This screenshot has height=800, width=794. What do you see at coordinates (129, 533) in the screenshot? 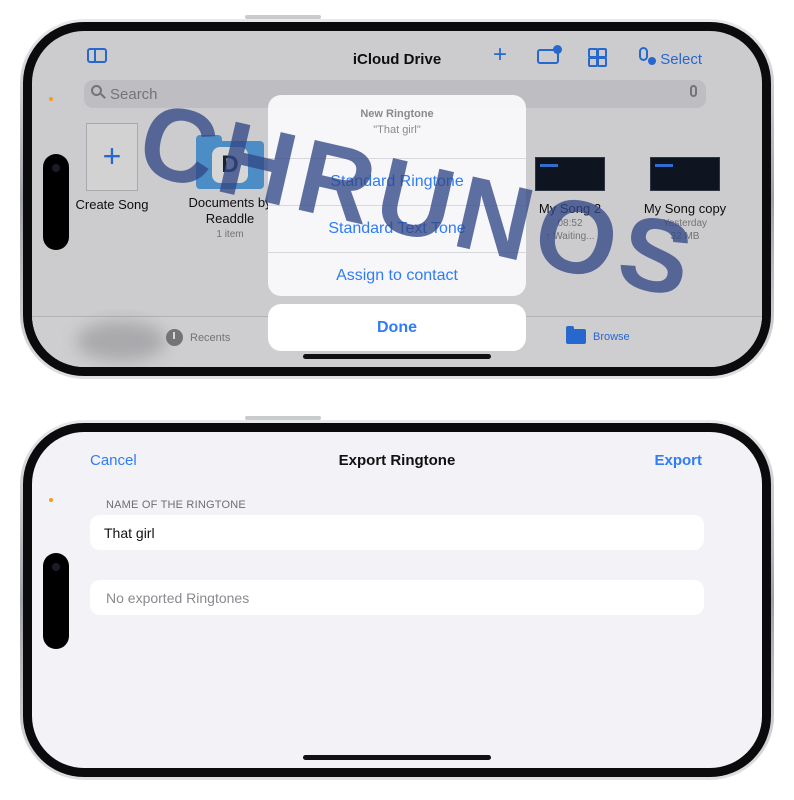
I see `ringtone-name-value: That girl` at bounding box center [129, 533].